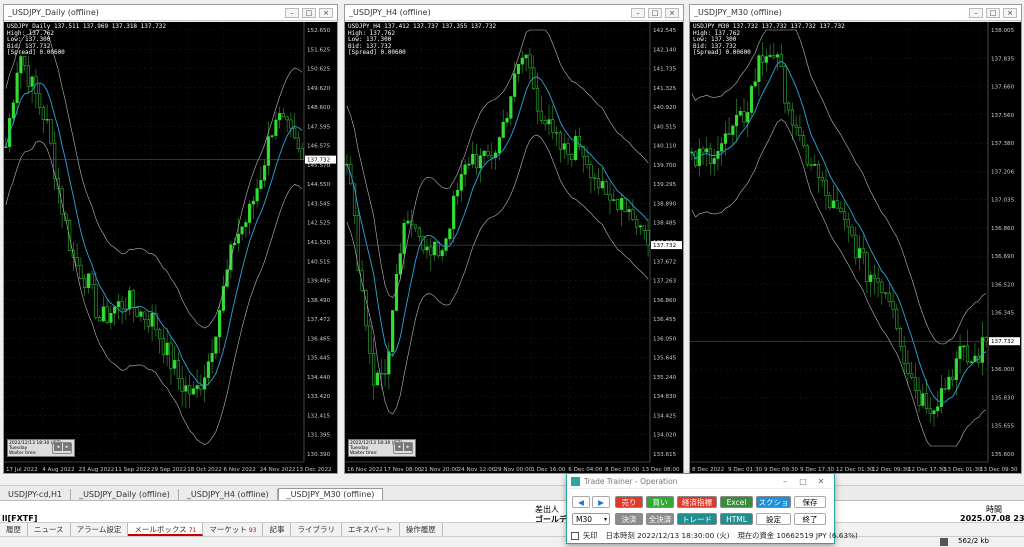  What do you see at coordinates (319, 70) in the screenshot?
I see `price-tick: 150.625` at bounding box center [319, 70].